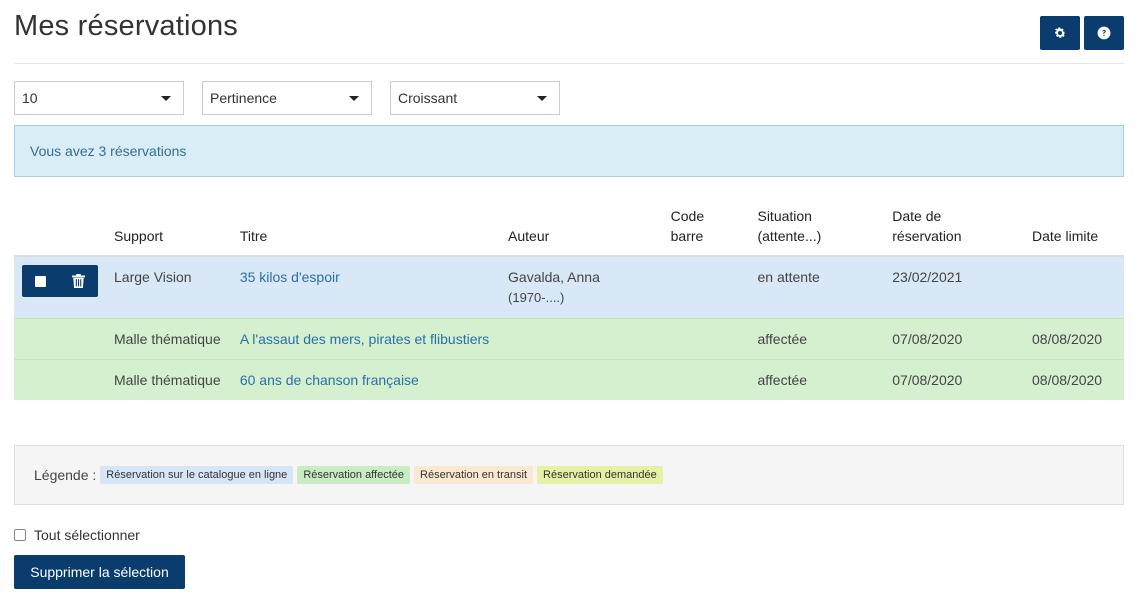 The height and width of the screenshot is (597, 1146). Describe the element at coordinates (917, 216) in the screenshot. I see `col-date-line1: Date de` at that location.